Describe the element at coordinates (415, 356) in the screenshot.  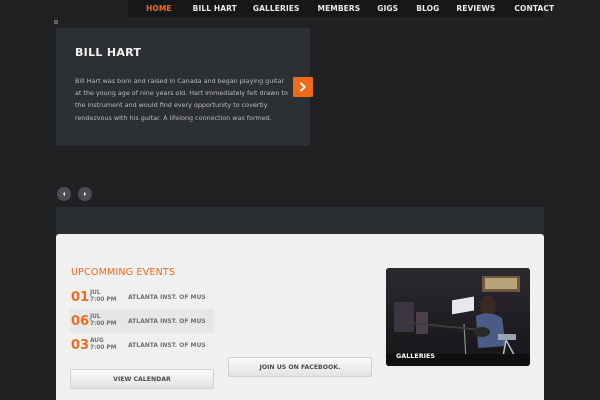
I see `gallery-label: GALLERIES` at that location.